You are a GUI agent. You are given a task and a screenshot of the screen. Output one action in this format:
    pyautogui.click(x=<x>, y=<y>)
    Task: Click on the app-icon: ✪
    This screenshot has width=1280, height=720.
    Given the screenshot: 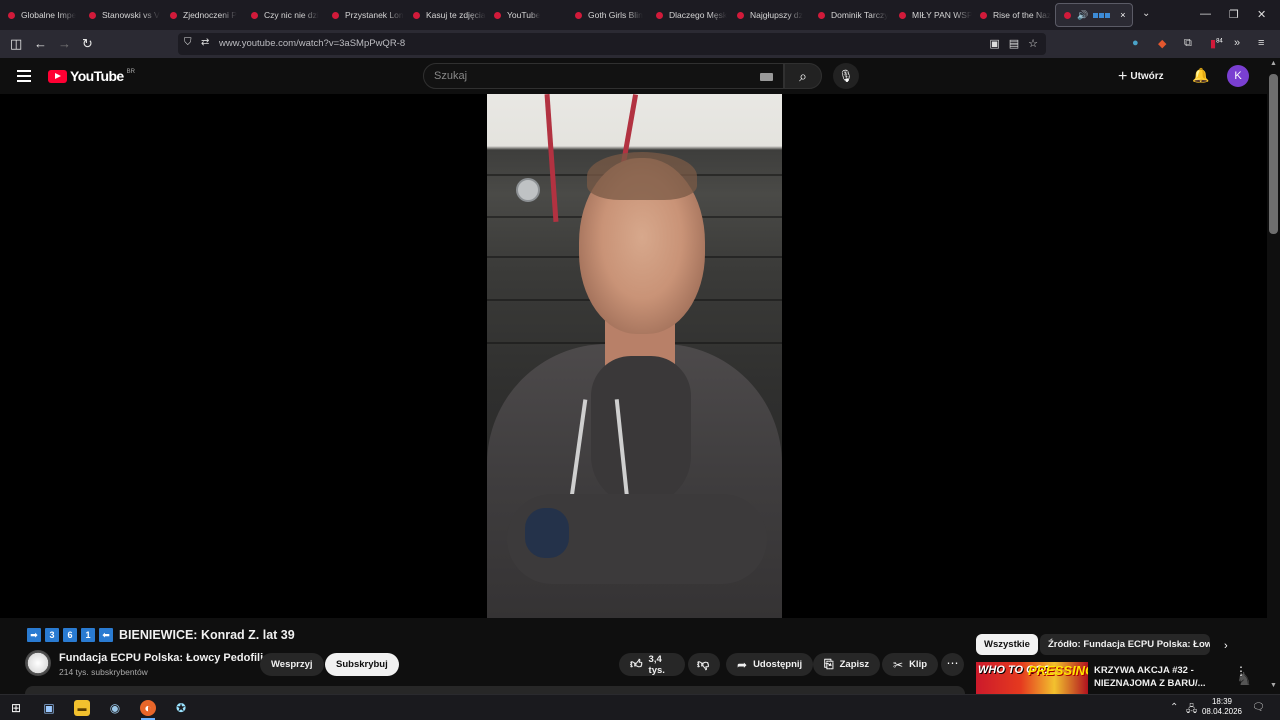 What is the action you would take?
    pyautogui.click(x=181, y=708)
    